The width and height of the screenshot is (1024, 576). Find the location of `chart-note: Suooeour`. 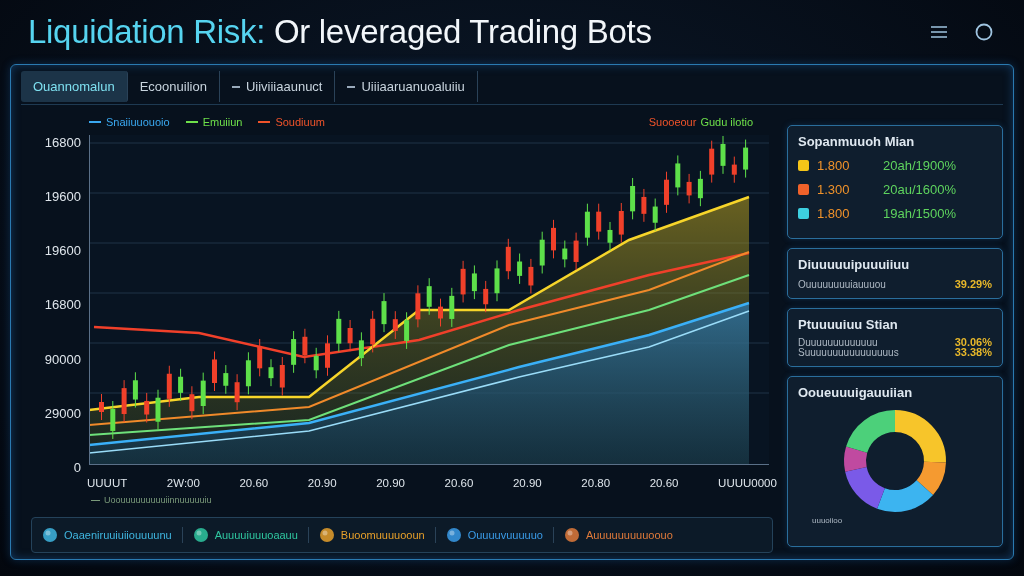

chart-note: Suooeour is located at coordinates (672, 122).